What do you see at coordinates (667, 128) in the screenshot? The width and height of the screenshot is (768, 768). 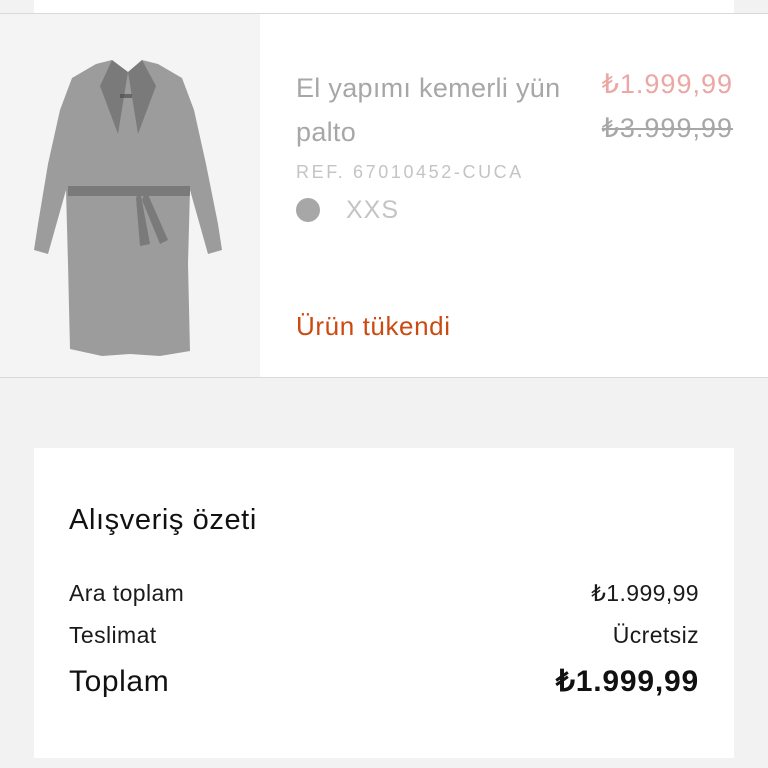 I see `original-price: ₺3.999,99` at bounding box center [667, 128].